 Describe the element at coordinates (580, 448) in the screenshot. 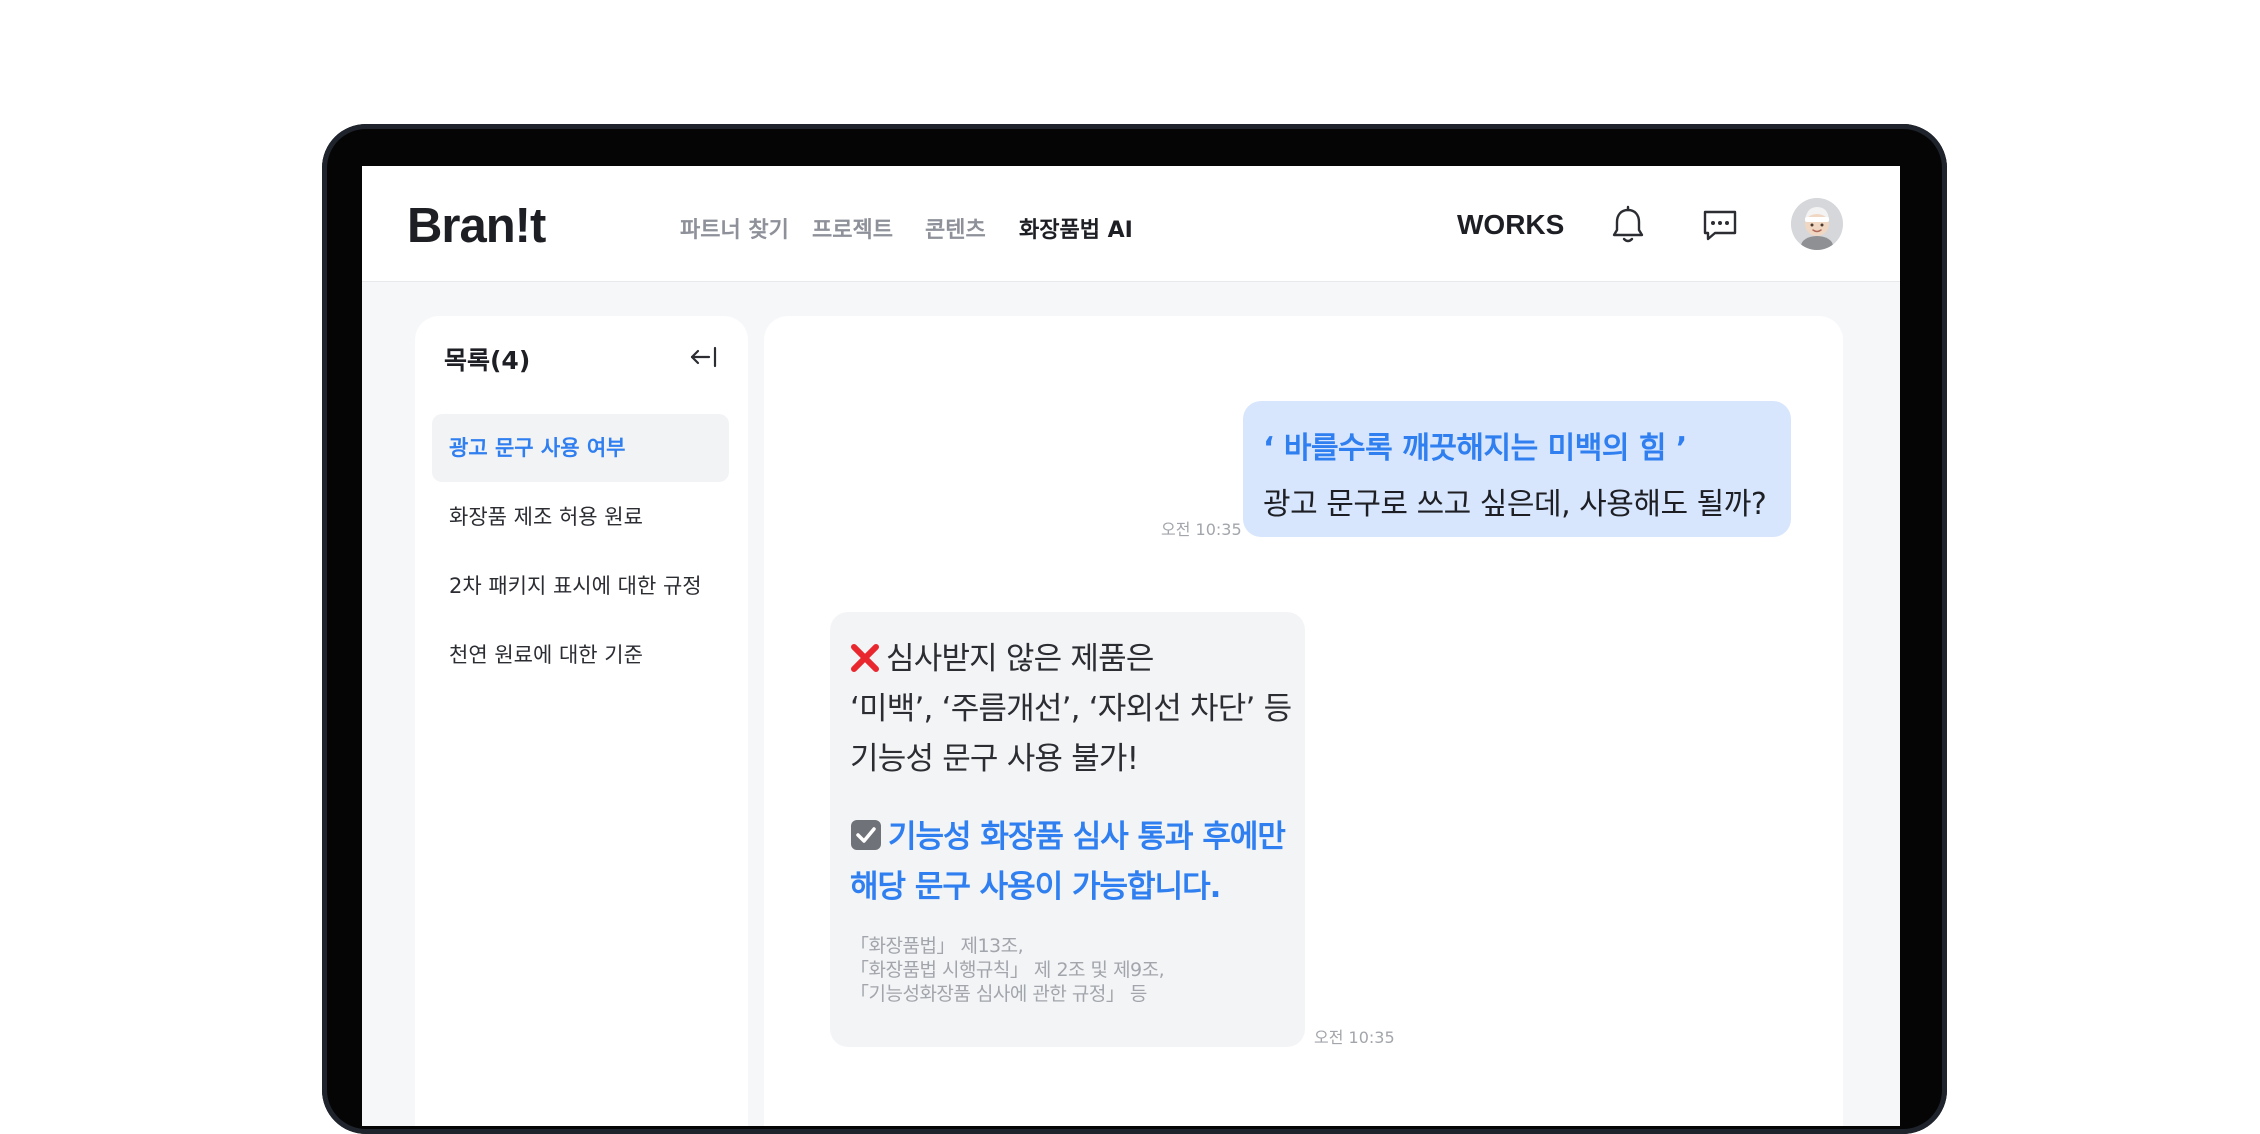

I see `list-item-ad-copy: 광고 문구 사용 여부` at that location.